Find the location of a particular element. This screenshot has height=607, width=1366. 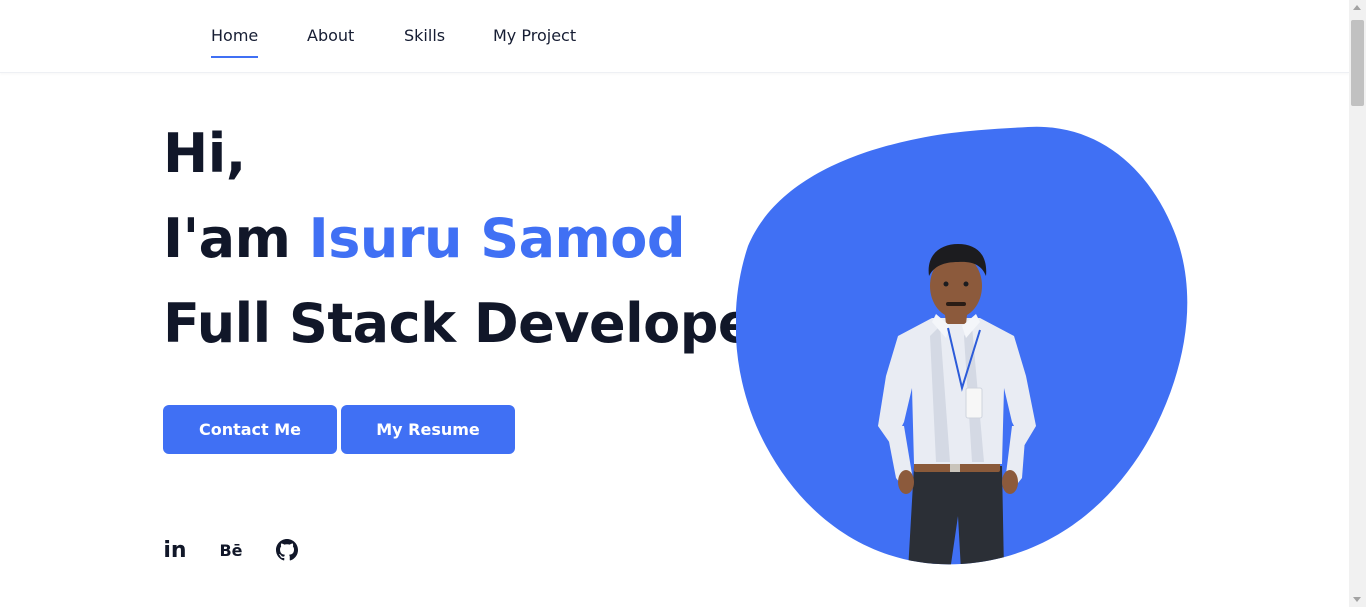

nav-skills-link: Skills is located at coordinates (424, 35).